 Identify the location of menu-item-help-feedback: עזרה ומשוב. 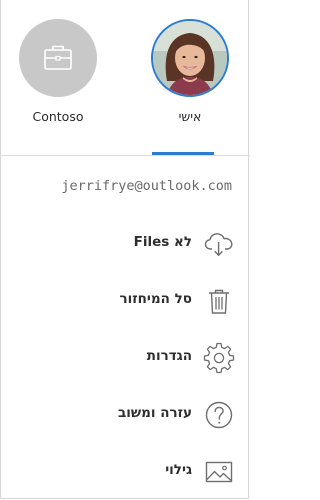
(125, 415).